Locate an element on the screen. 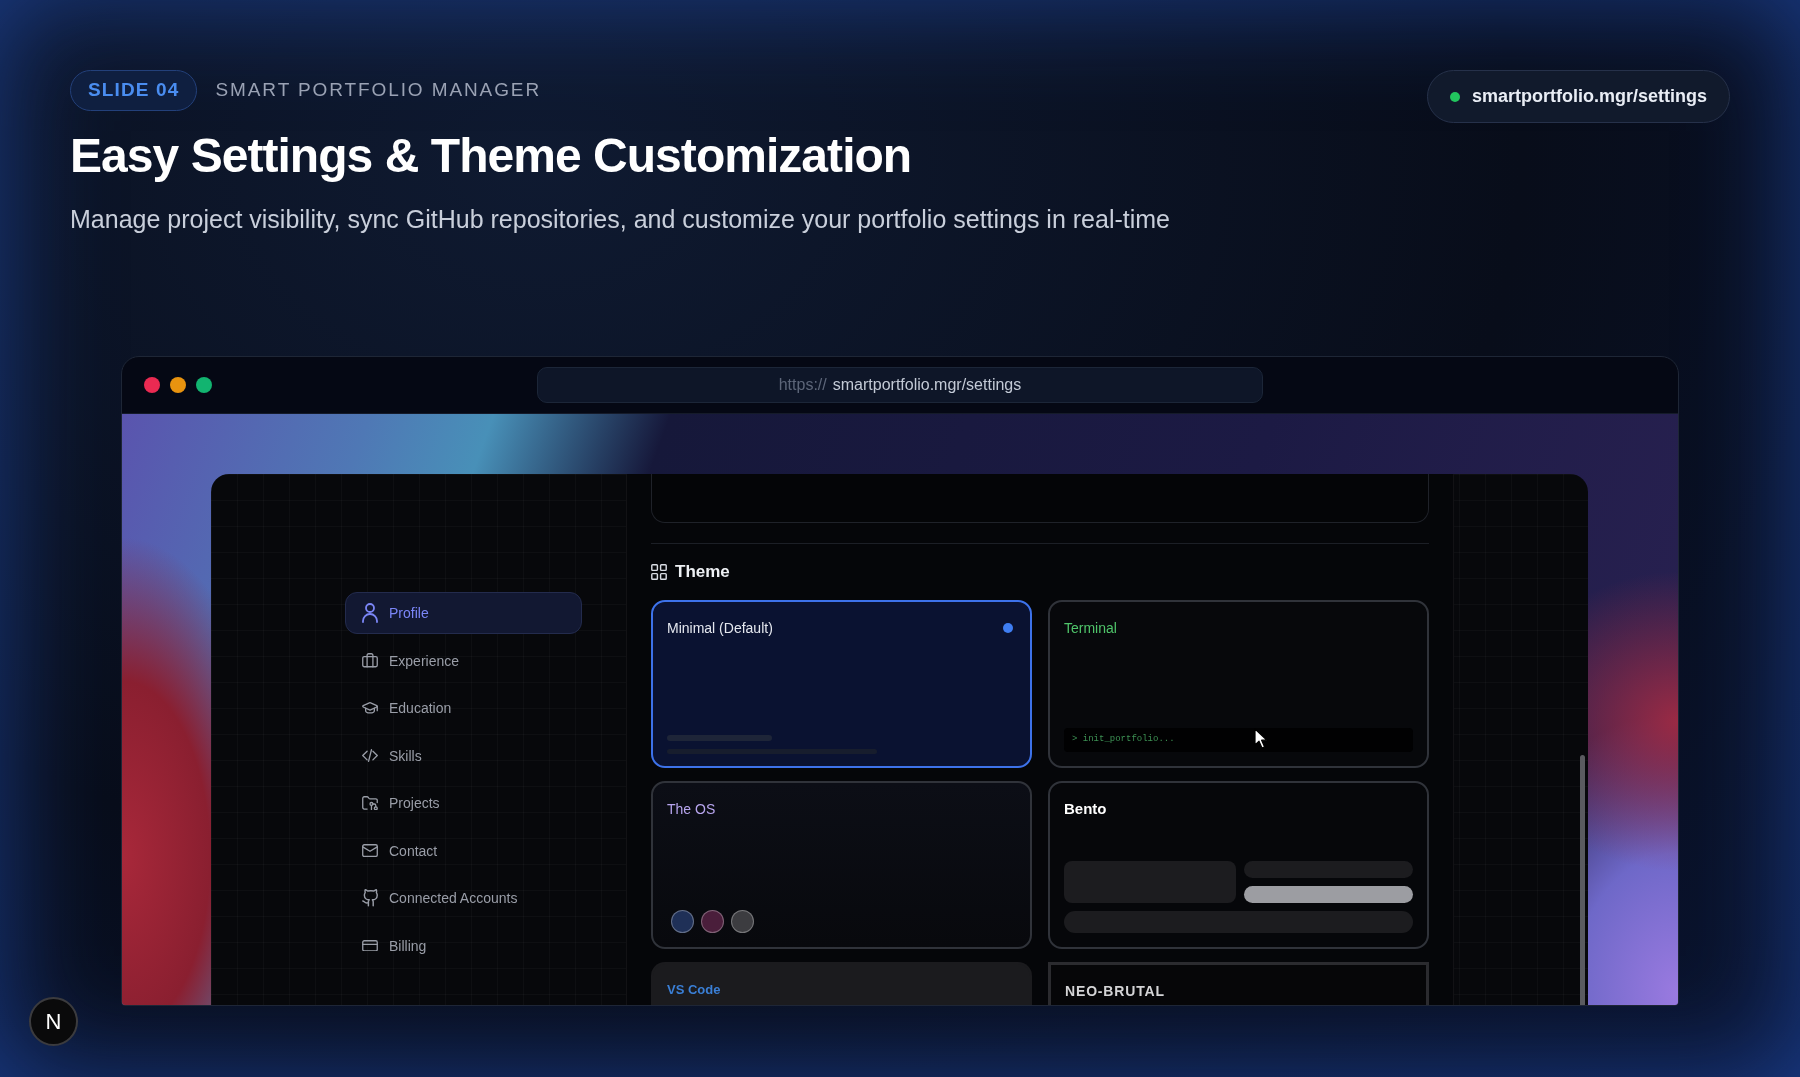 The height and width of the screenshot is (1077, 1800). sidebar-item: Contact is located at coordinates (463, 850).